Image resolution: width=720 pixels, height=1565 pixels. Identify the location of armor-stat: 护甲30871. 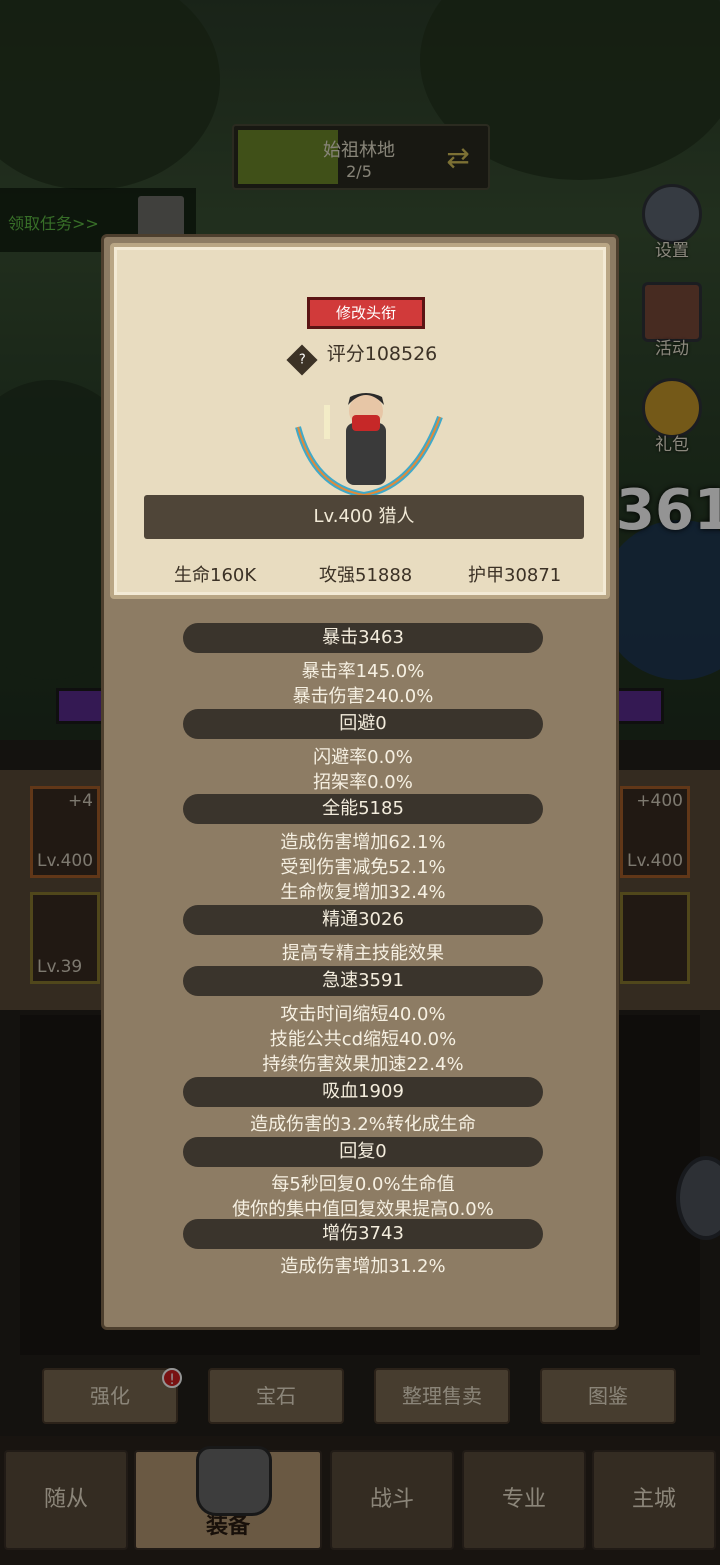
(515, 575).